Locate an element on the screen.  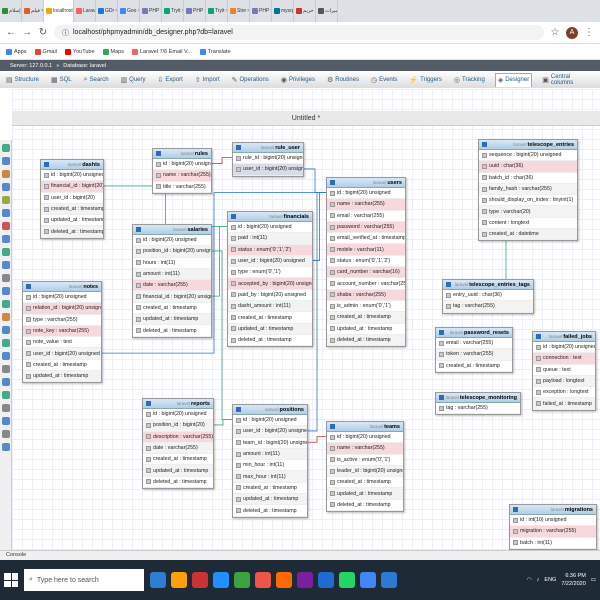
pma-tab: ⌕ Search is located at coordinates (96, 80).